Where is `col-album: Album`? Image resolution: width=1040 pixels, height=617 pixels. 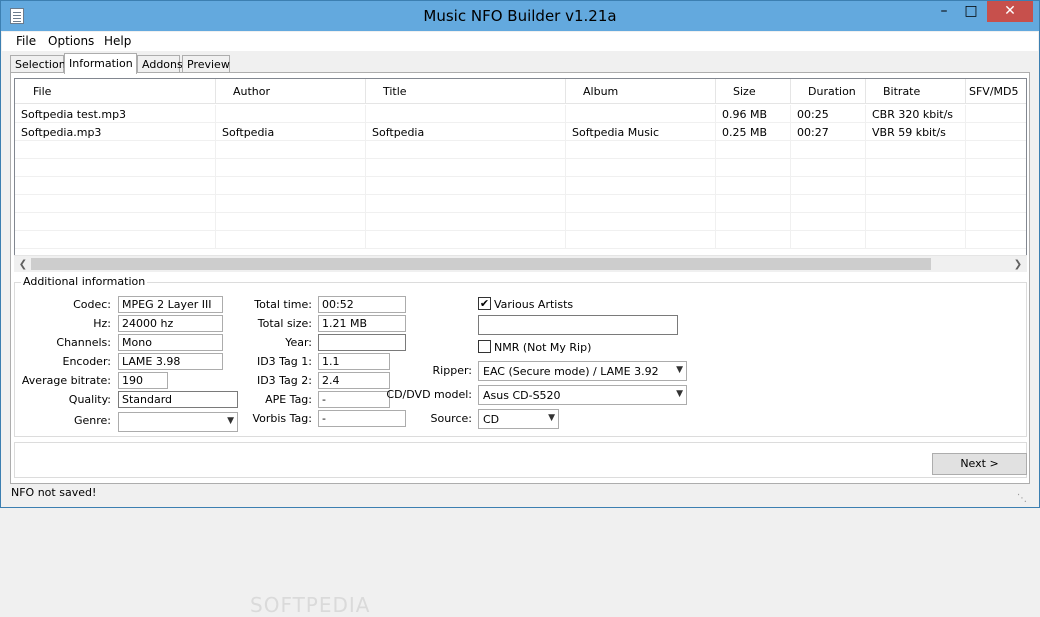
col-album: Album is located at coordinates (641, 91).